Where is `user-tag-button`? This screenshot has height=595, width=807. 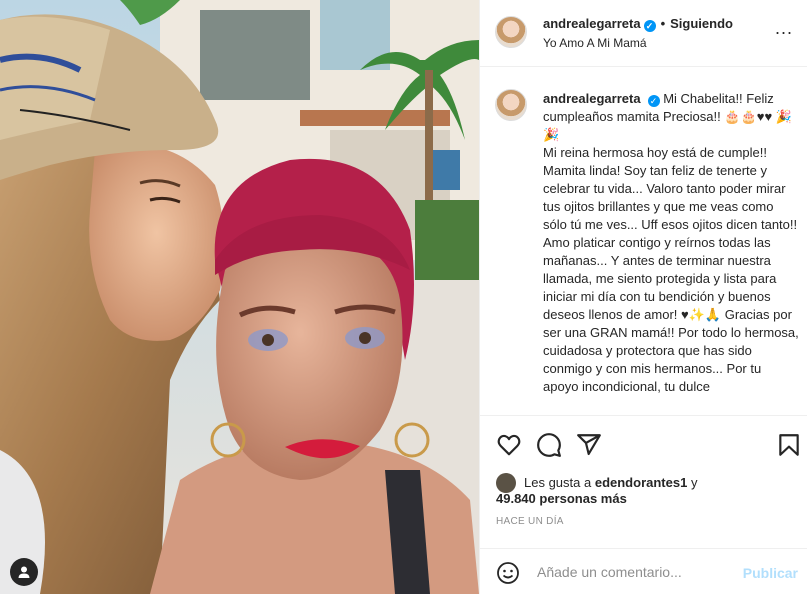 user-tag-button is located at coordinates (24, 572).